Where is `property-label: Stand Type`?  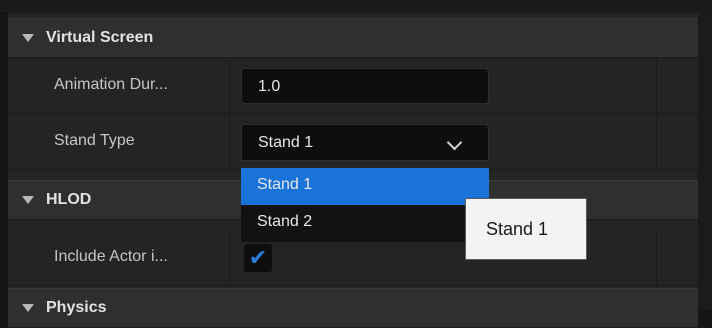 property-label: Stand Type is located at coordinates (94, 140).